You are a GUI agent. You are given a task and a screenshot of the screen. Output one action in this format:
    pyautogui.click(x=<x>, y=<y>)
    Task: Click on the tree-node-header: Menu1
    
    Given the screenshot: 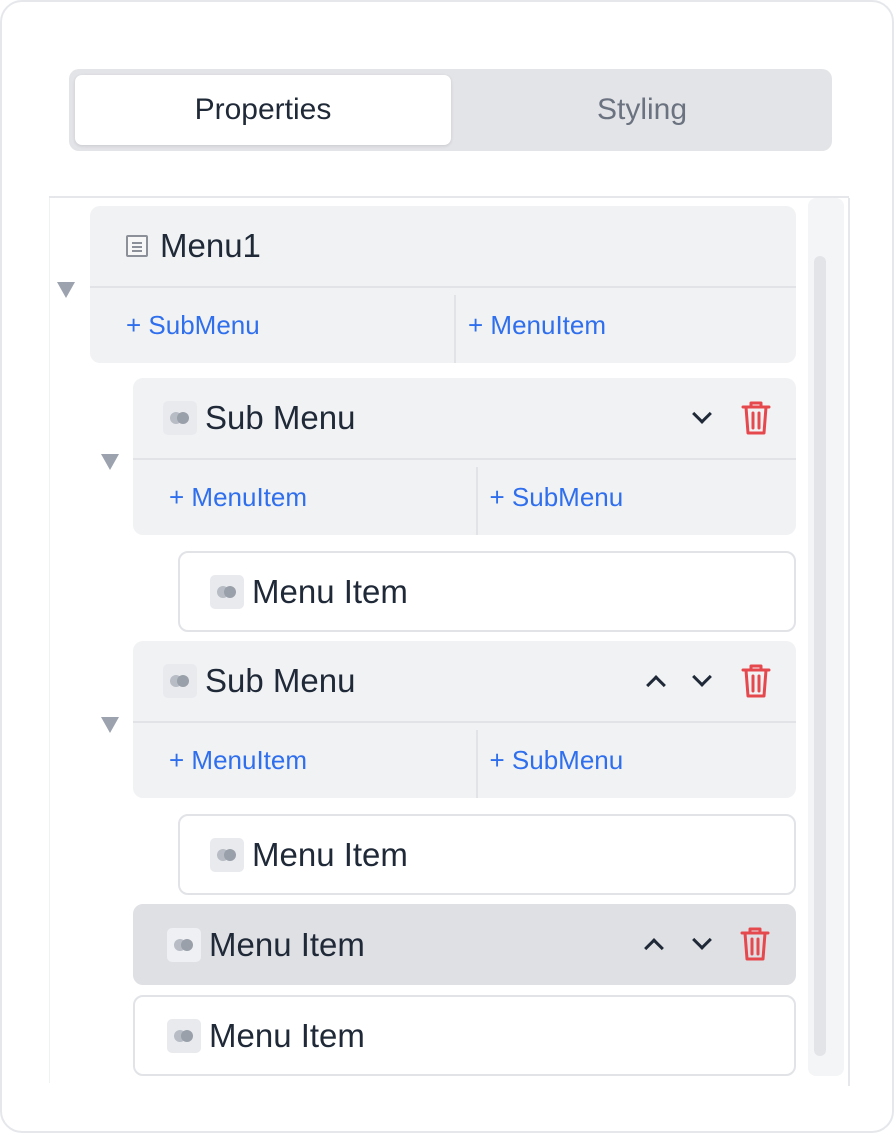 What is the action you would take?
    pyautogui.click(x=443, y=246)
    